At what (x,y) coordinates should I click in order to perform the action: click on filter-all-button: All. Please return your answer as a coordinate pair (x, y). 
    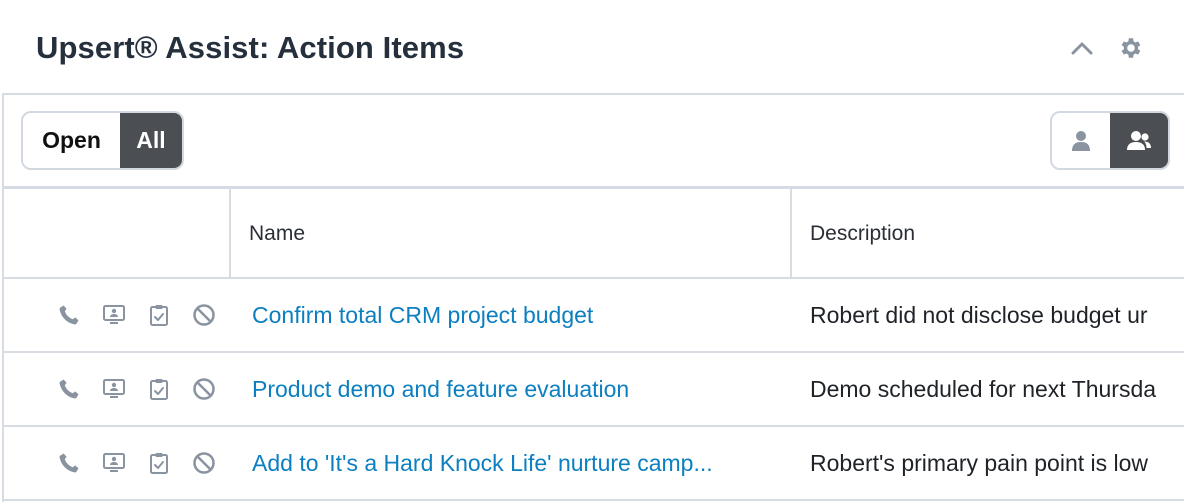
    Looking at the image, I should click on (151, 140).